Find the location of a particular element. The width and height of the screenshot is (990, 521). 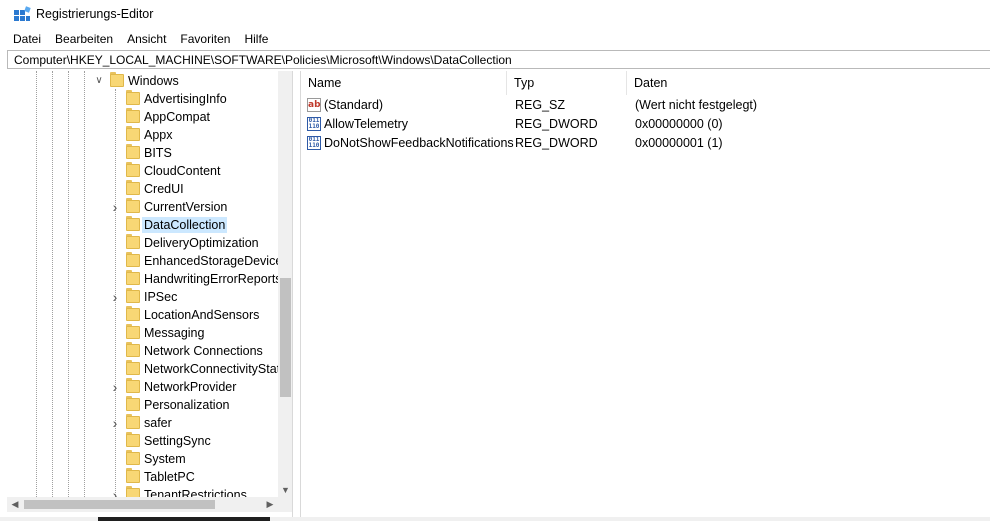

tree-item: CredUI is located at coordinates (142, 189).